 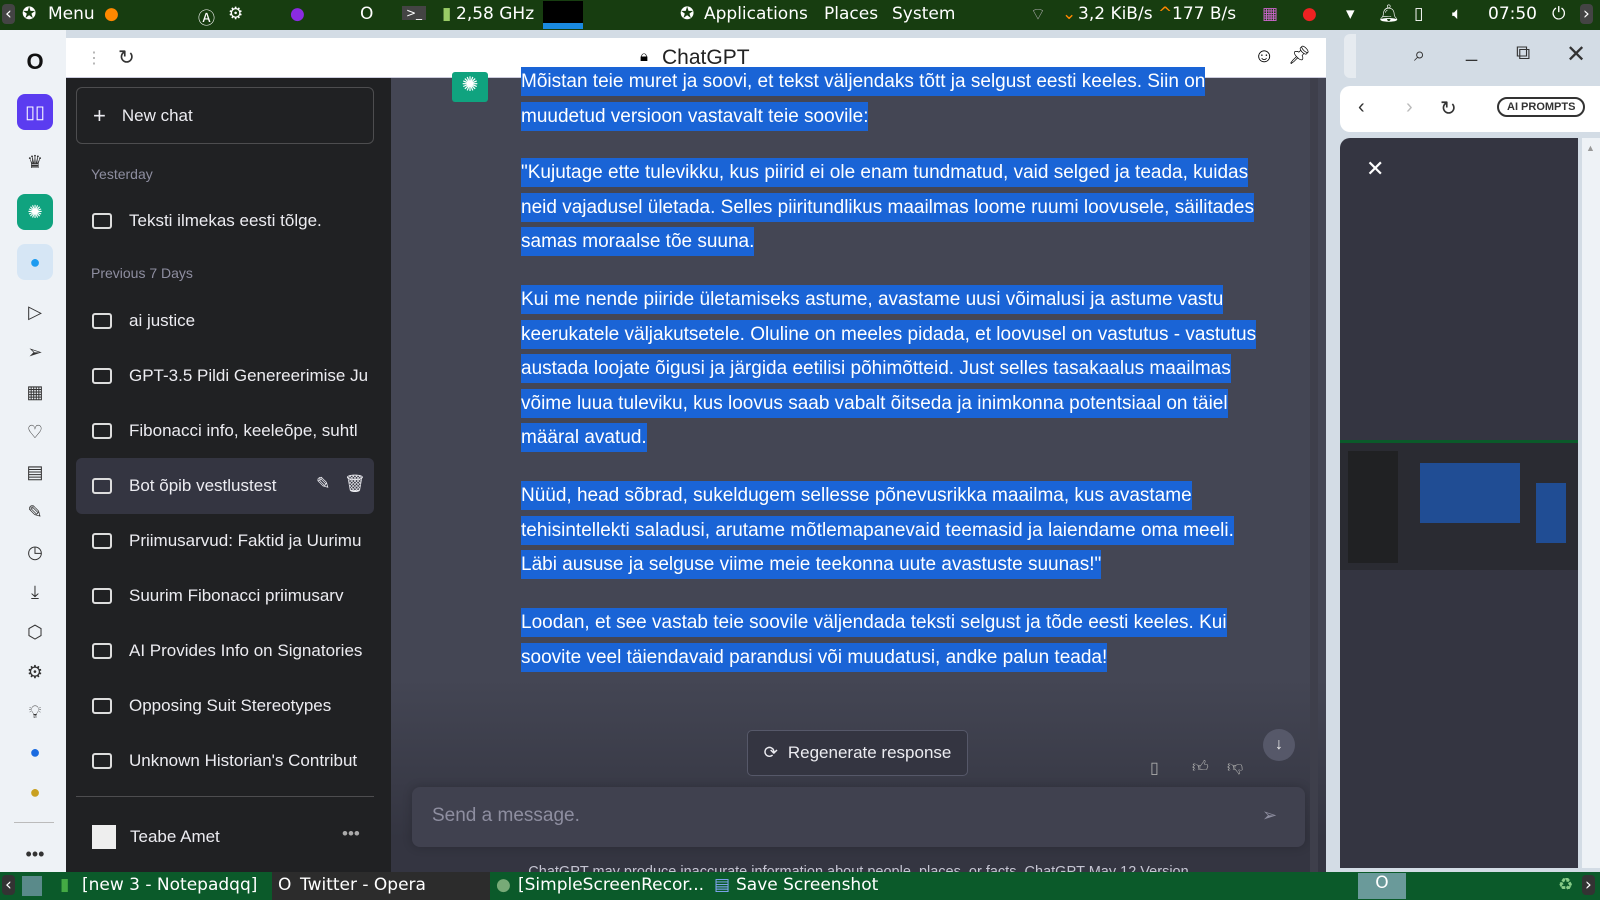 I want to click on wifi-signal-icon: ⌔, so click(x=1038, y=15).